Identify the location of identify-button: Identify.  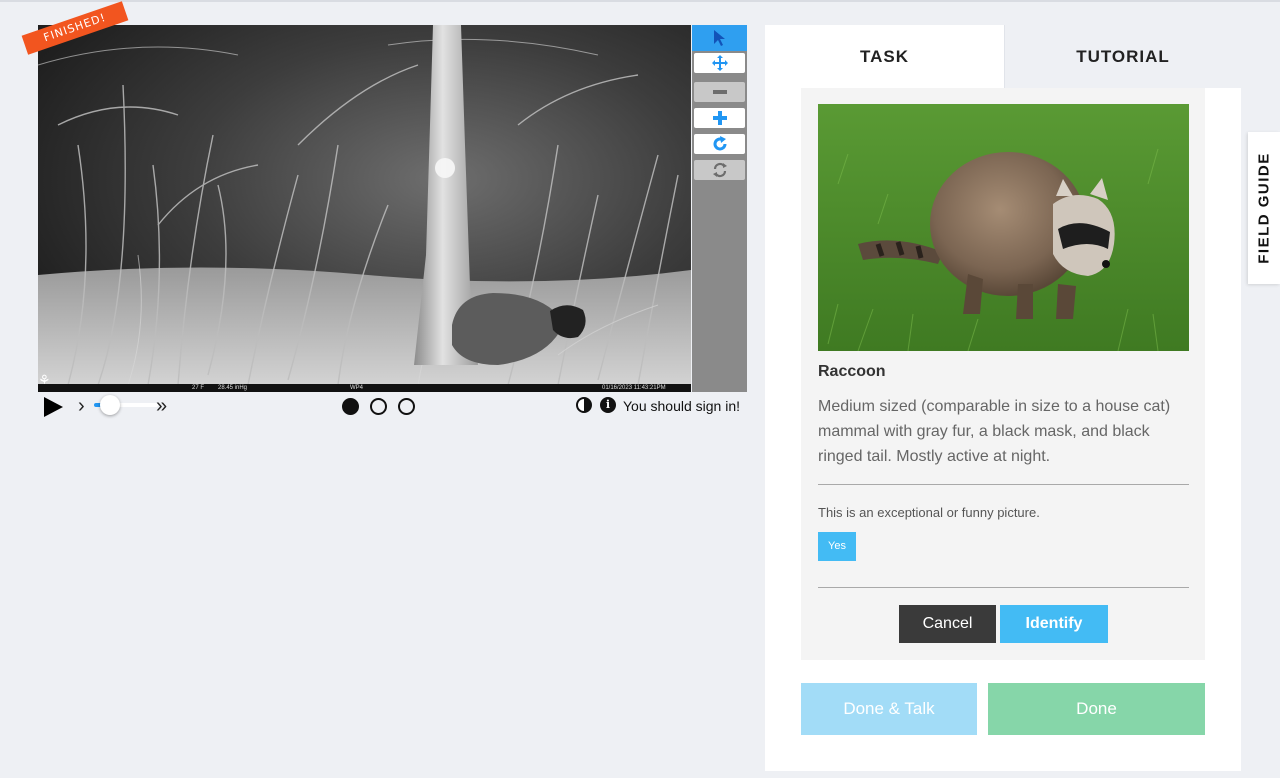
(1054, 624).